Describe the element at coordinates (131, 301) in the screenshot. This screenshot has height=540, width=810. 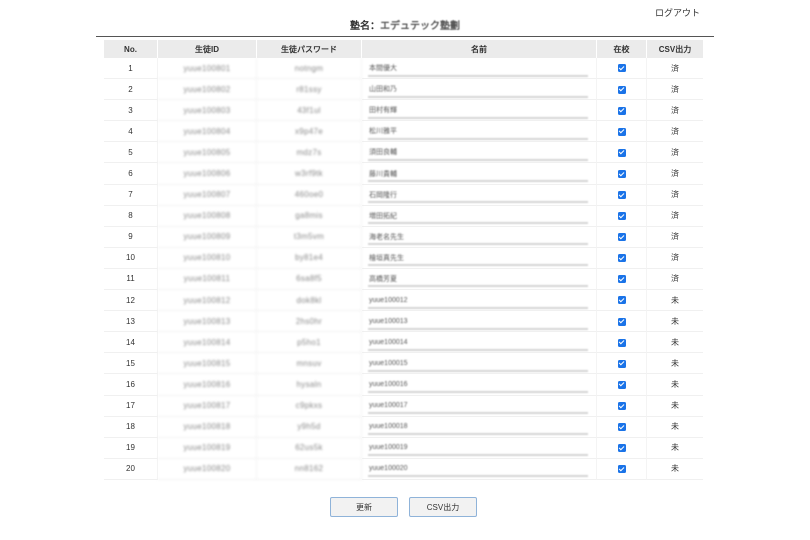
I see `row-number: 12` at that location.